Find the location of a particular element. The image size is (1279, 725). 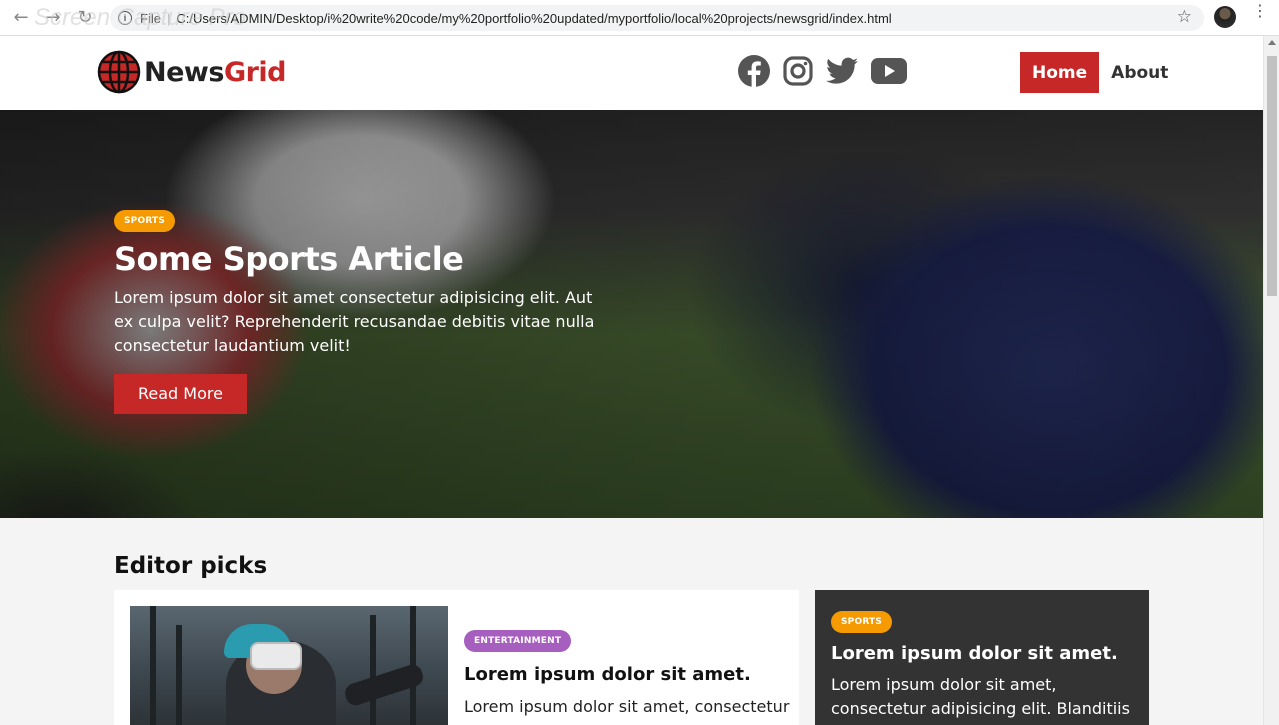

logo-text: NewsGrid is located at coordinates (215, 72).